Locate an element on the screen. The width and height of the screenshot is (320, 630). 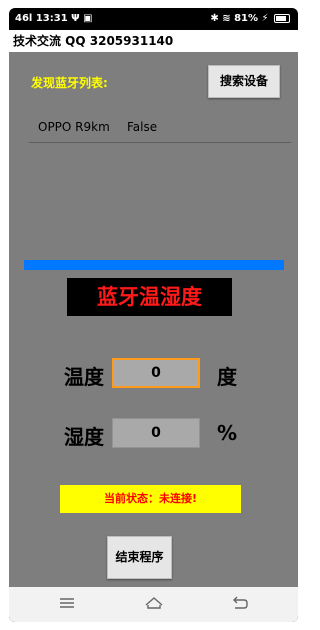
app-title-bar: 技术交流 QQ 3205931140 is located at coordinates (153, 41).